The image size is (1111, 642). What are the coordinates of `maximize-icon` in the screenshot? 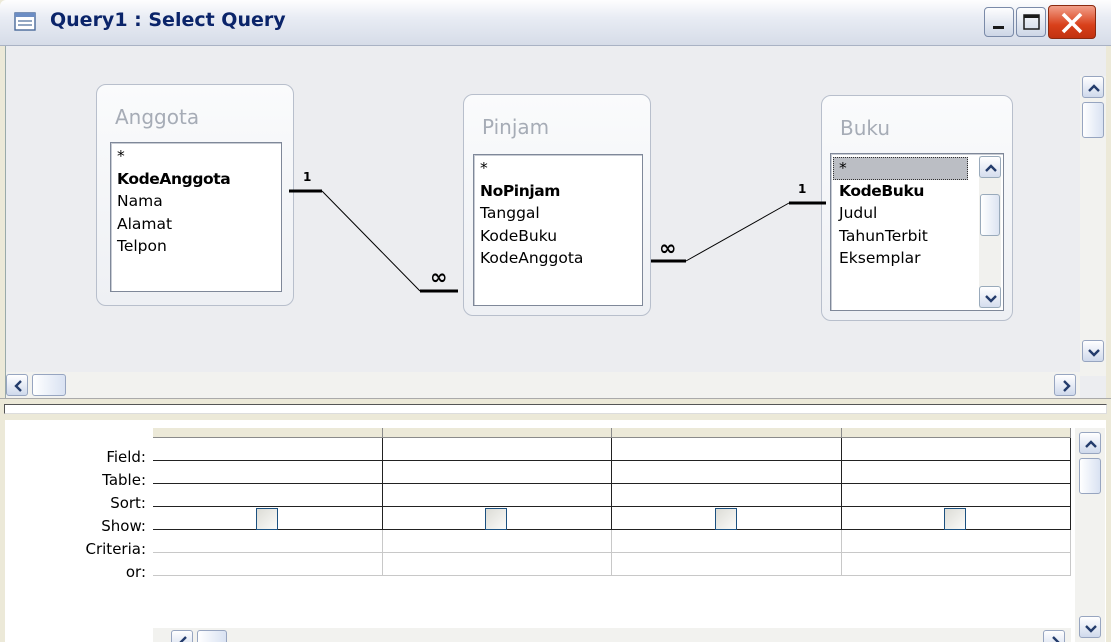 It's located at (1031, 22).